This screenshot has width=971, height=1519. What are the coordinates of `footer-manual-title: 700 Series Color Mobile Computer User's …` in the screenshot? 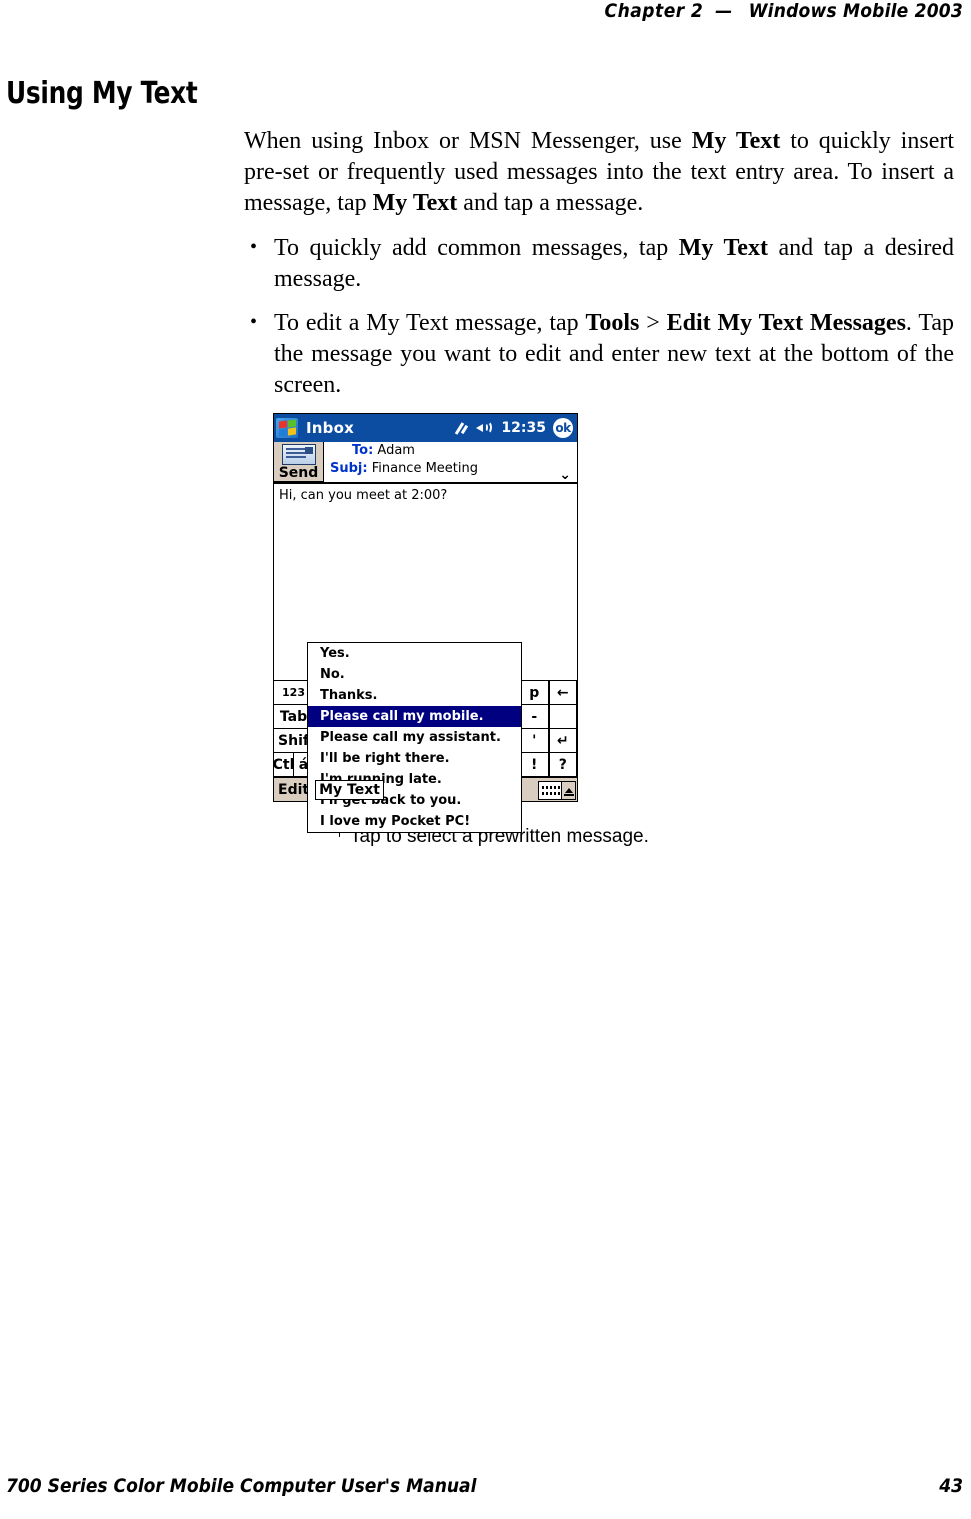 It's located at (241, 1486).